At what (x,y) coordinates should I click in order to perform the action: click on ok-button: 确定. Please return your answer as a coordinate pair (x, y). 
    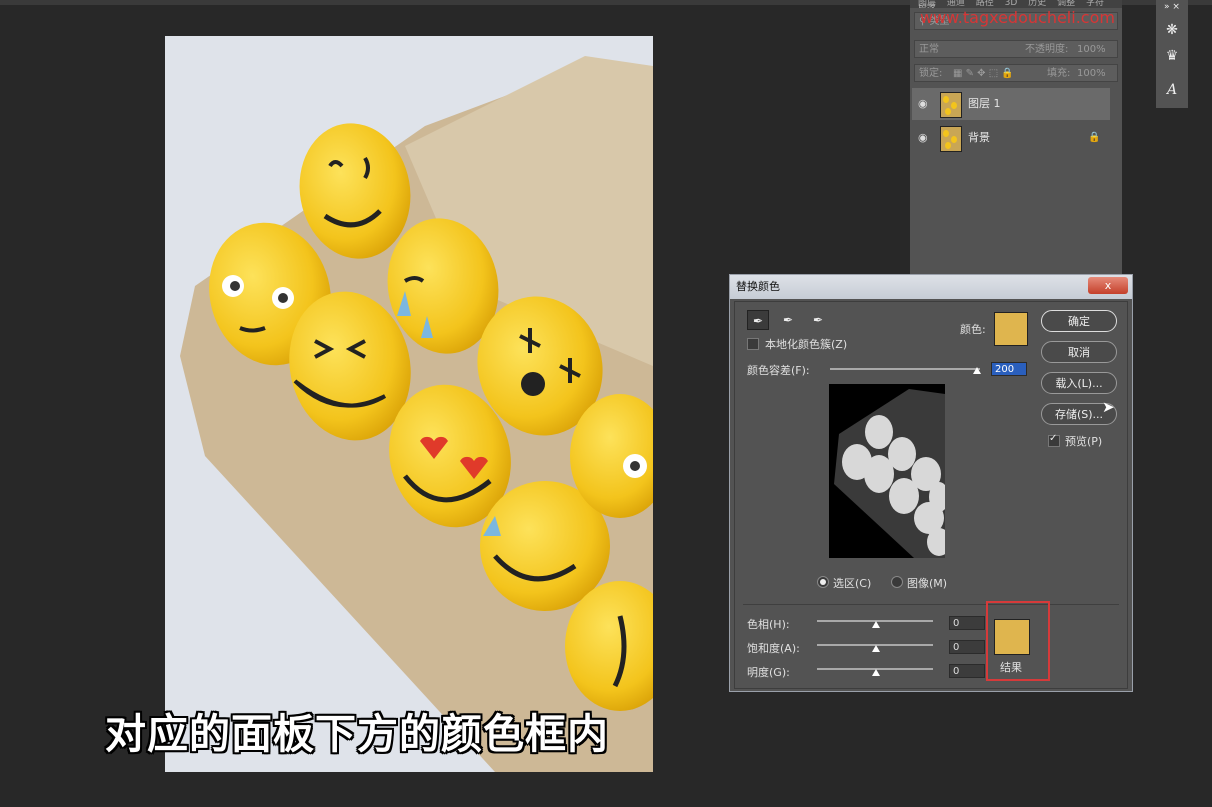
    Looking at the image, I should click on (1079, 321).